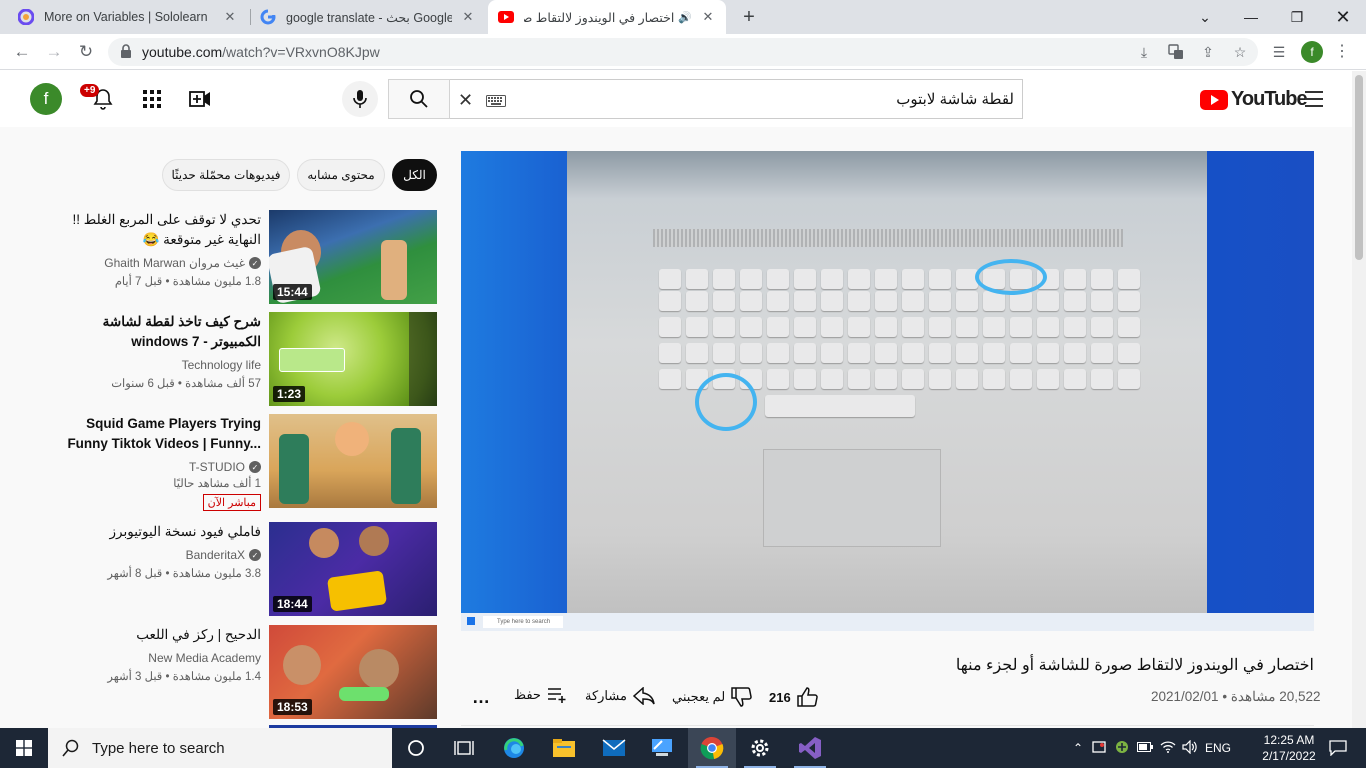 This screenshot has width=1366, height=768. I want to click on notifications-icon, so click(1338, 748).